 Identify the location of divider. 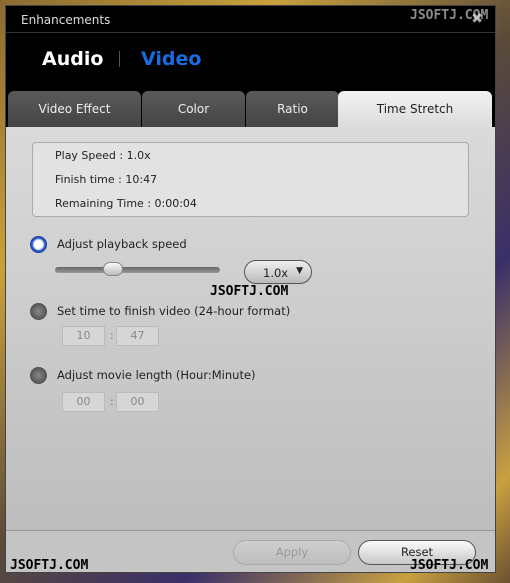
(119, 59).